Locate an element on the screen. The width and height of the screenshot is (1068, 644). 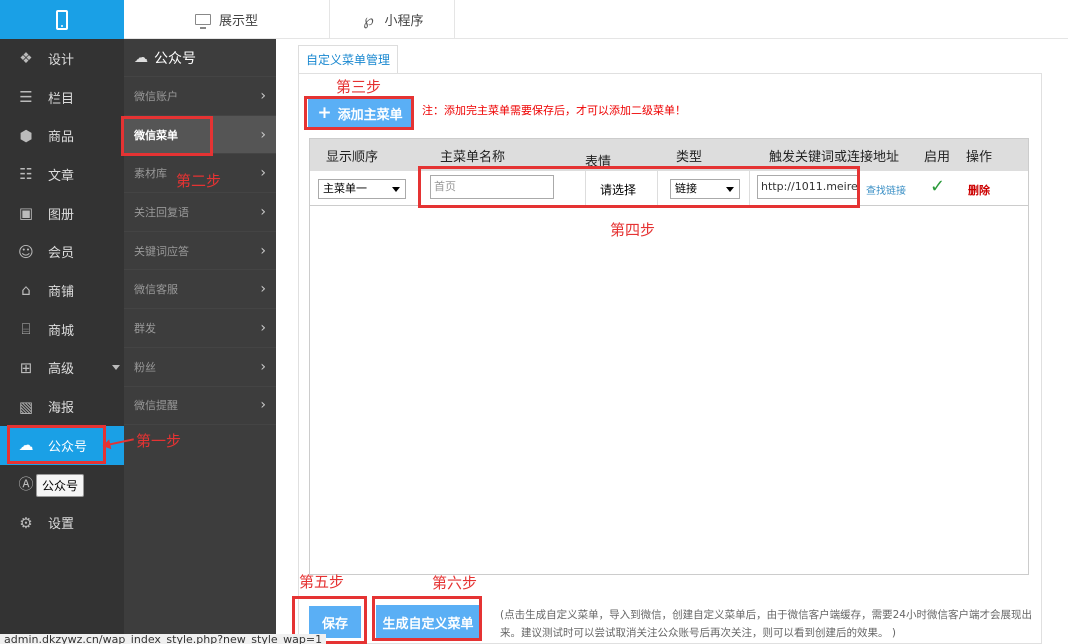
tab-label: 展示型 is located at coordinates (238, 21).